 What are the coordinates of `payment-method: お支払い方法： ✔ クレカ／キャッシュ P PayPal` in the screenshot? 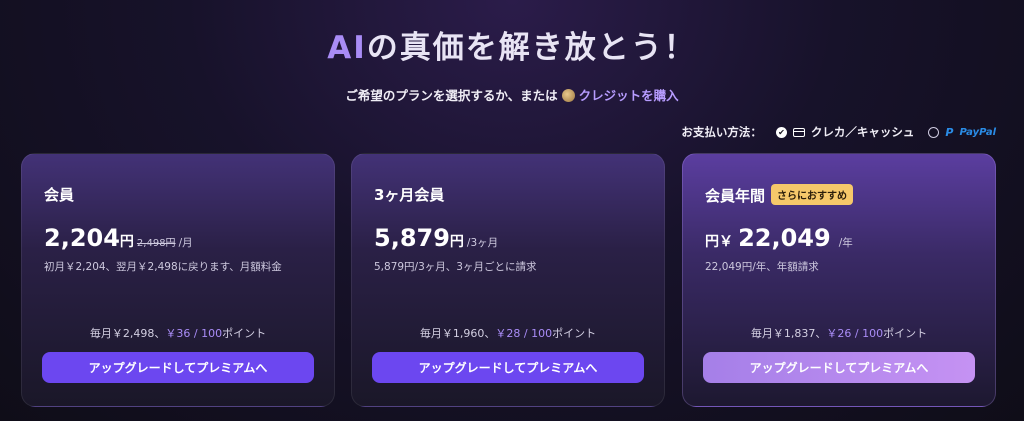 It's located at (838, 132).